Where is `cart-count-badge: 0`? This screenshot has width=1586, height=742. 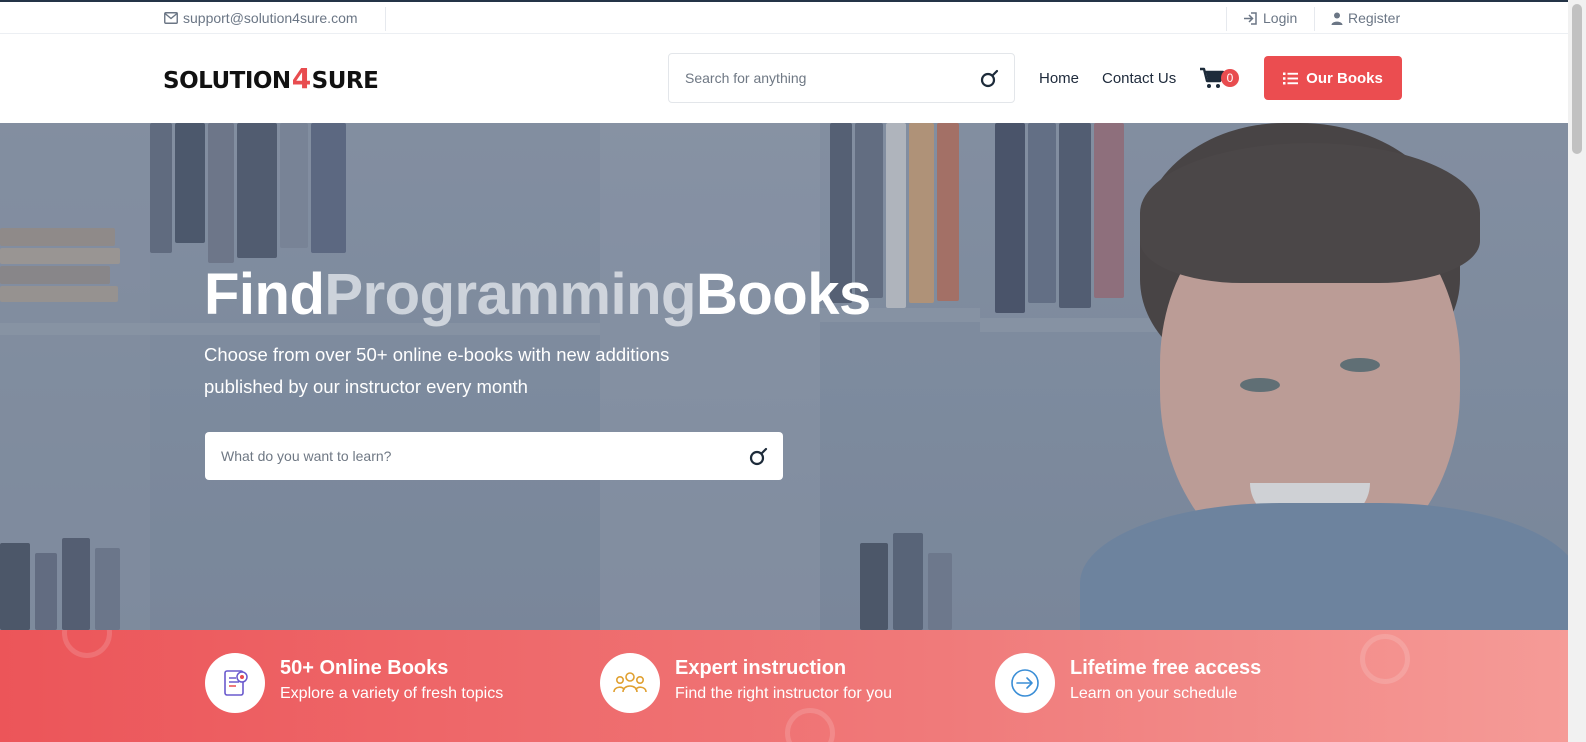 cart-count-badge: 0 is located at coordinates (1230, 78).